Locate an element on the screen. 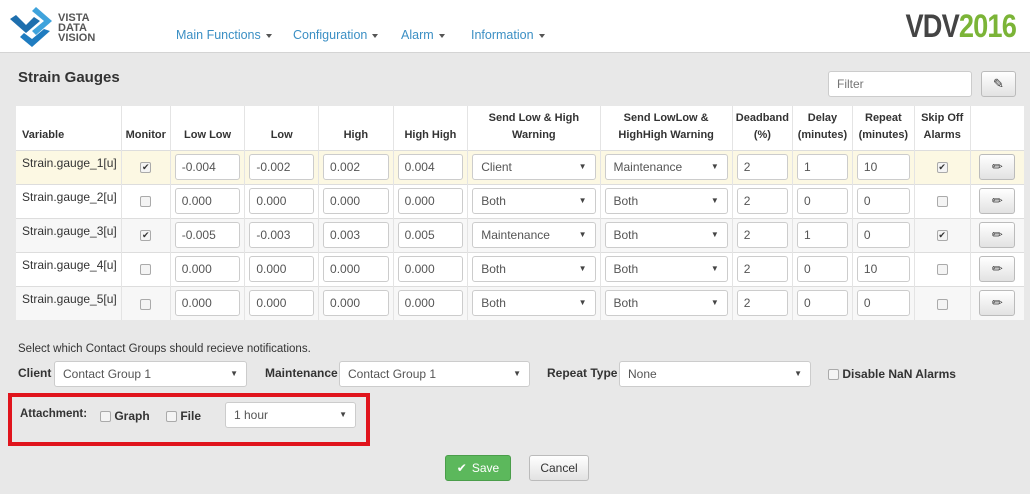 The image size is (1030, 494). logo-text: VISTA DATA VISION is located at coordinates (77, 28).